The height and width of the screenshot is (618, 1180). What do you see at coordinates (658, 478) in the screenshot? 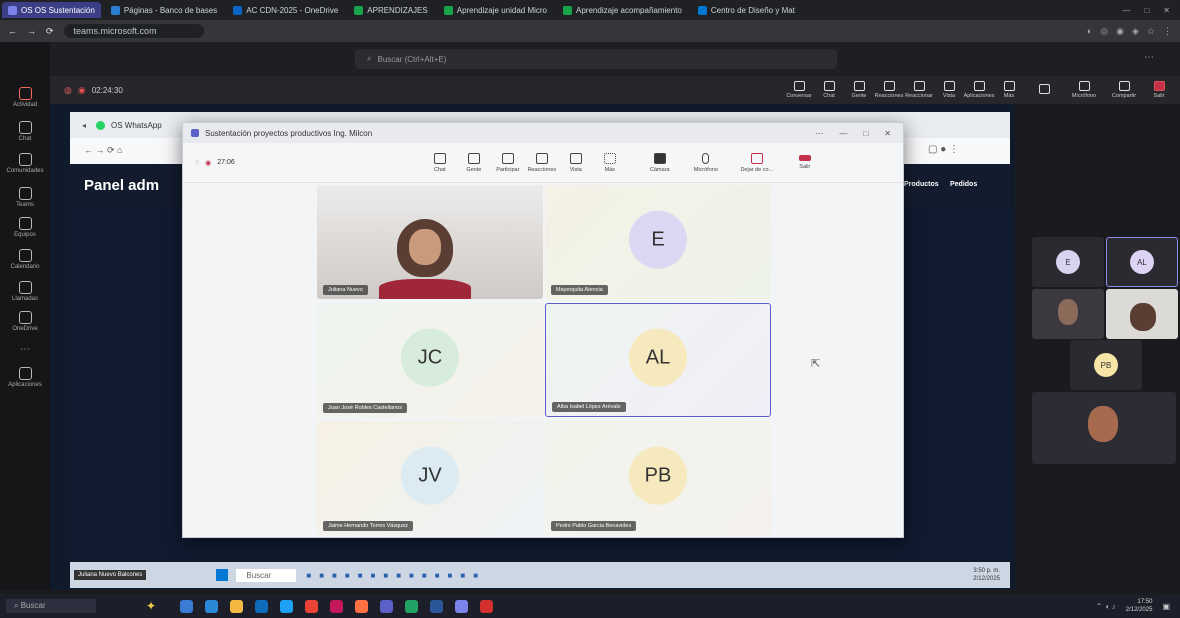
I see `participant-tile: PB Pedro Pablo Garcia Benavides` at bounding box center [658, 478].